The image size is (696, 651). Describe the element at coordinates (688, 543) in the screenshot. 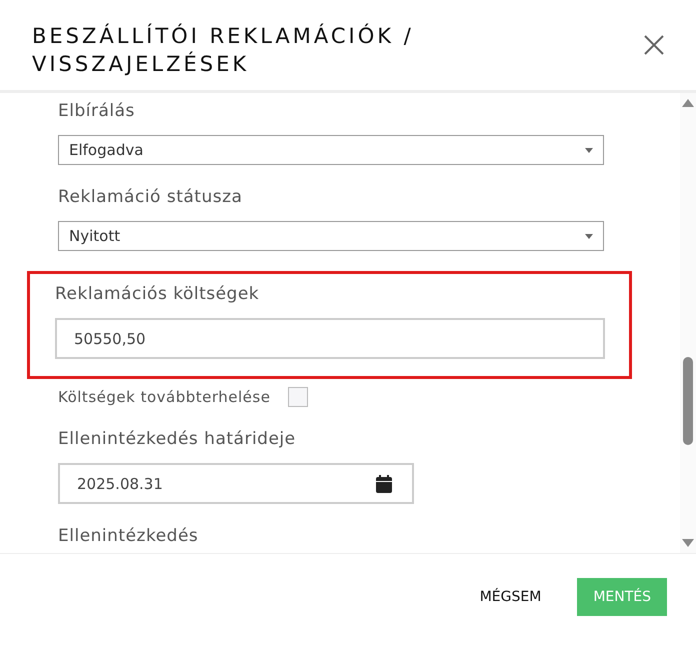

I see `scroll-down-icon` at that location.